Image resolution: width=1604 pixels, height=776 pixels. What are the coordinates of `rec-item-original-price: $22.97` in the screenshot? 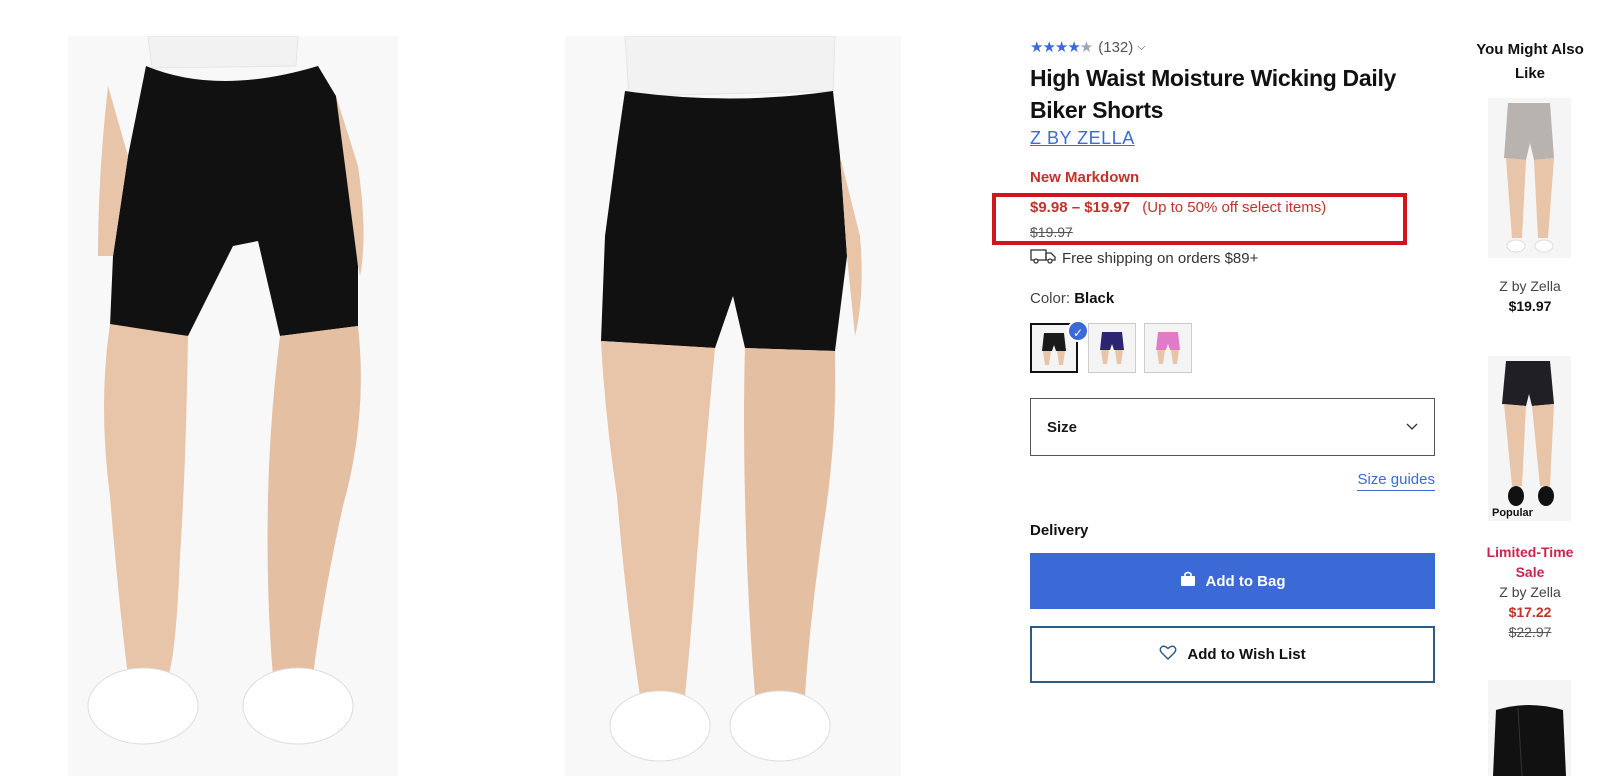 It's located at (1530, 632).